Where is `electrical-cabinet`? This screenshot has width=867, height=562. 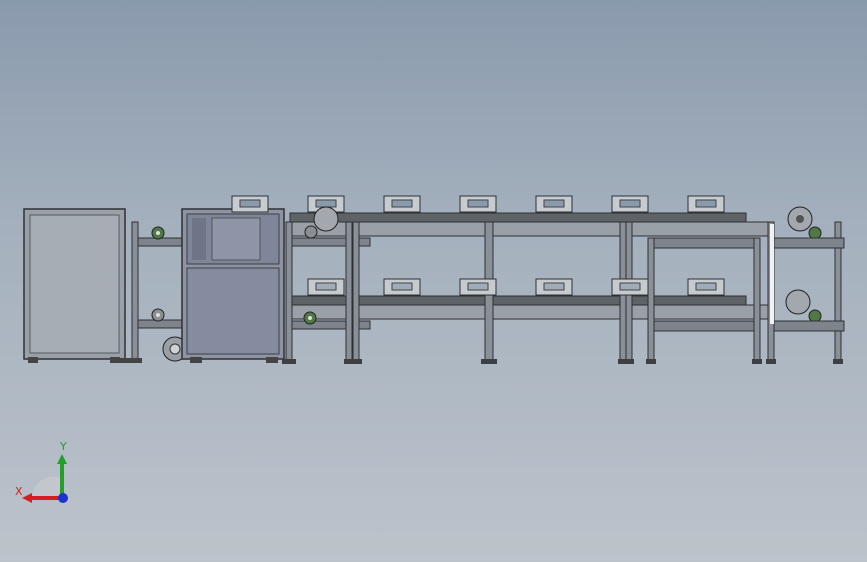 electrical-cabinet is located at coordinates (74, 285).